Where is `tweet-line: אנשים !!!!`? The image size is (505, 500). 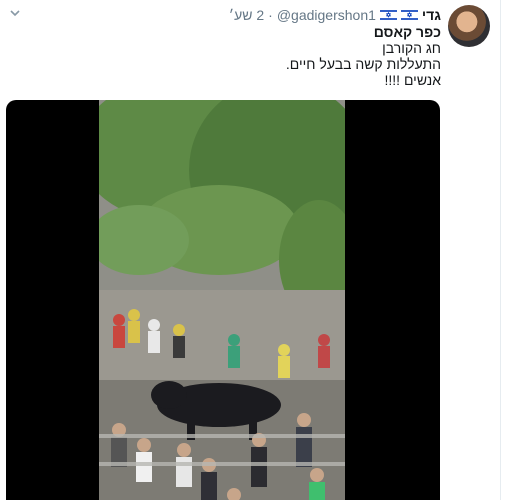
tweet-line: אנשים !!!! is located at coordinates (412, 80).